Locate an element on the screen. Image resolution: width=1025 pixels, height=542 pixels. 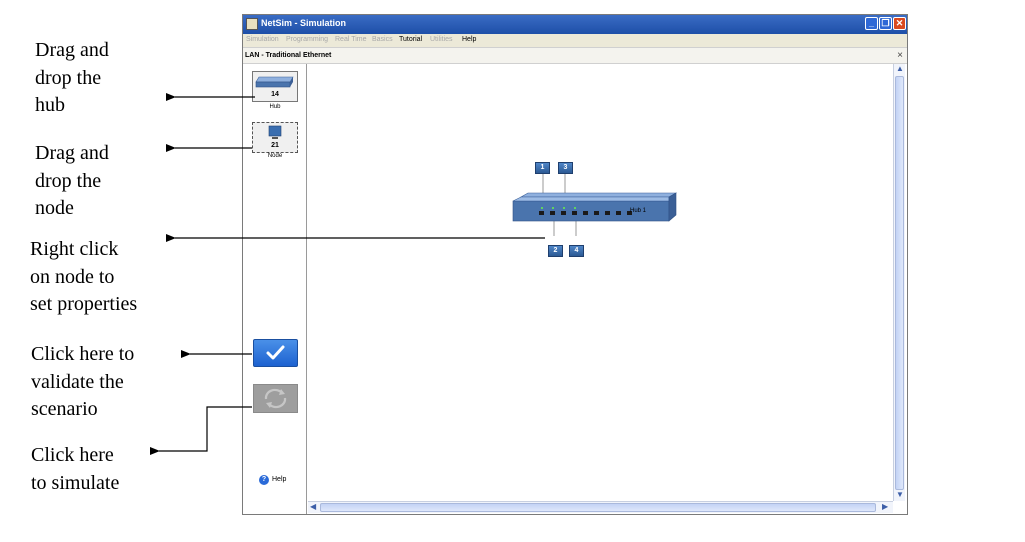
arrow-simulate is located at coordinates (201, 430).